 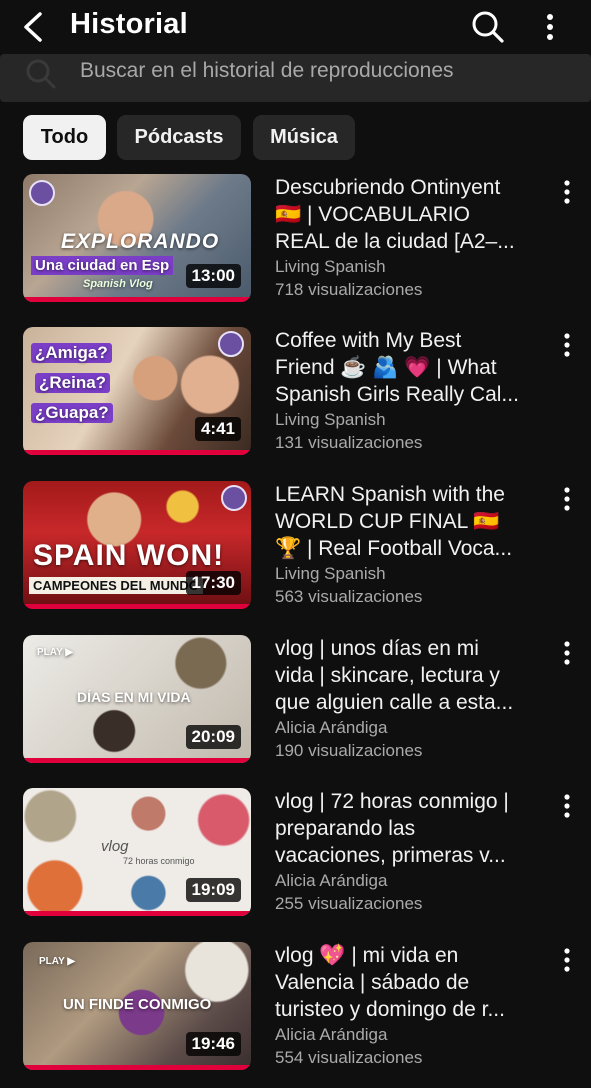 What do you see at coordinates (349, 750) in the screenshot?
I see `view-count: 190 visualizaciones` at bounding box center [349, 750].